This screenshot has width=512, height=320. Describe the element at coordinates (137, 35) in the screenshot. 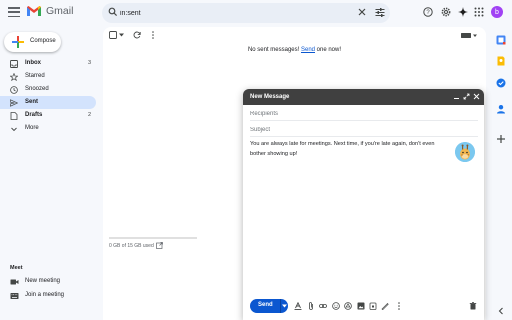

I see `refresh-icon` at that location.